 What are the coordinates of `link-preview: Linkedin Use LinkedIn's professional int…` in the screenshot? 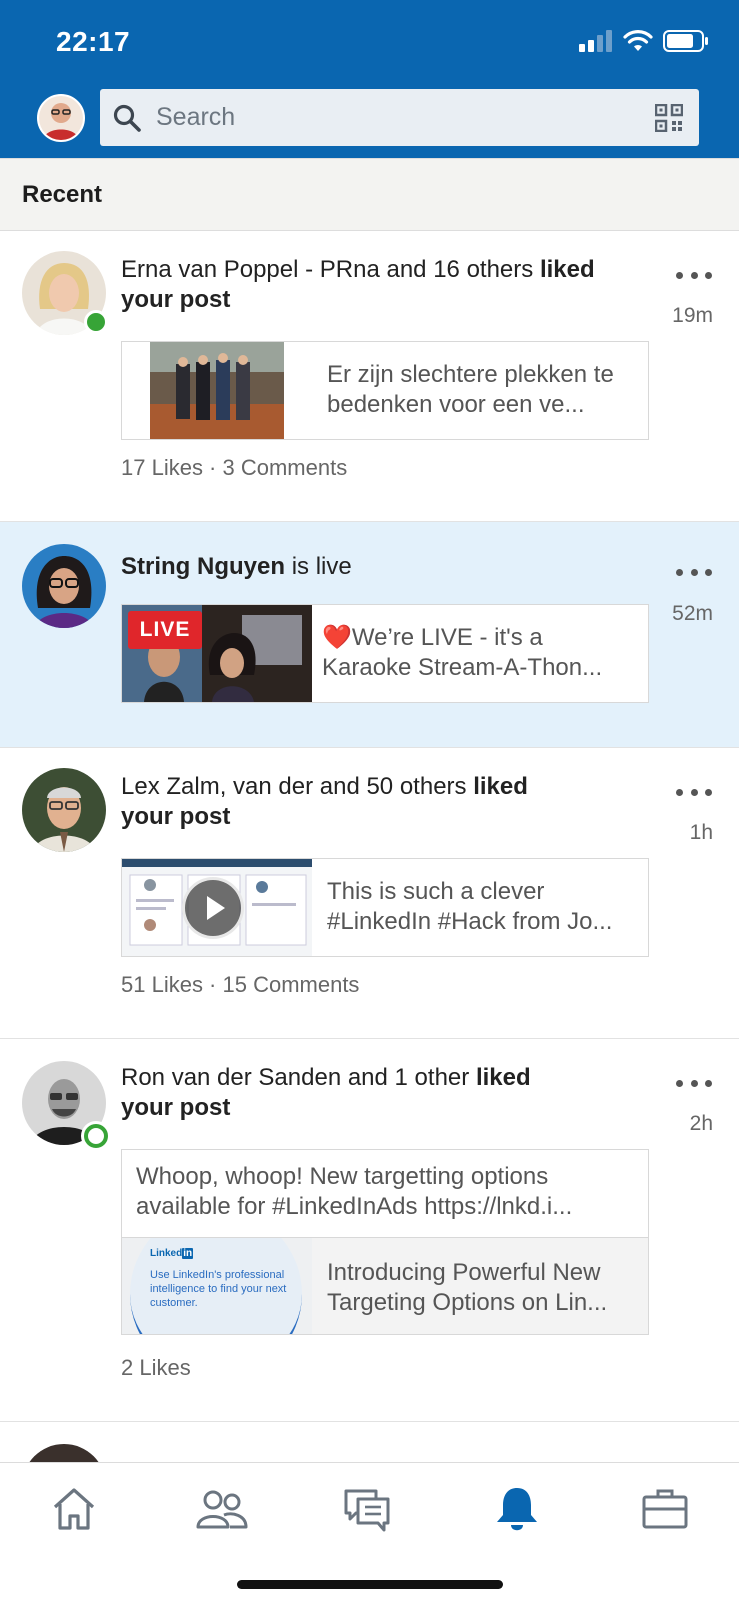 It's located at (385, 1285).